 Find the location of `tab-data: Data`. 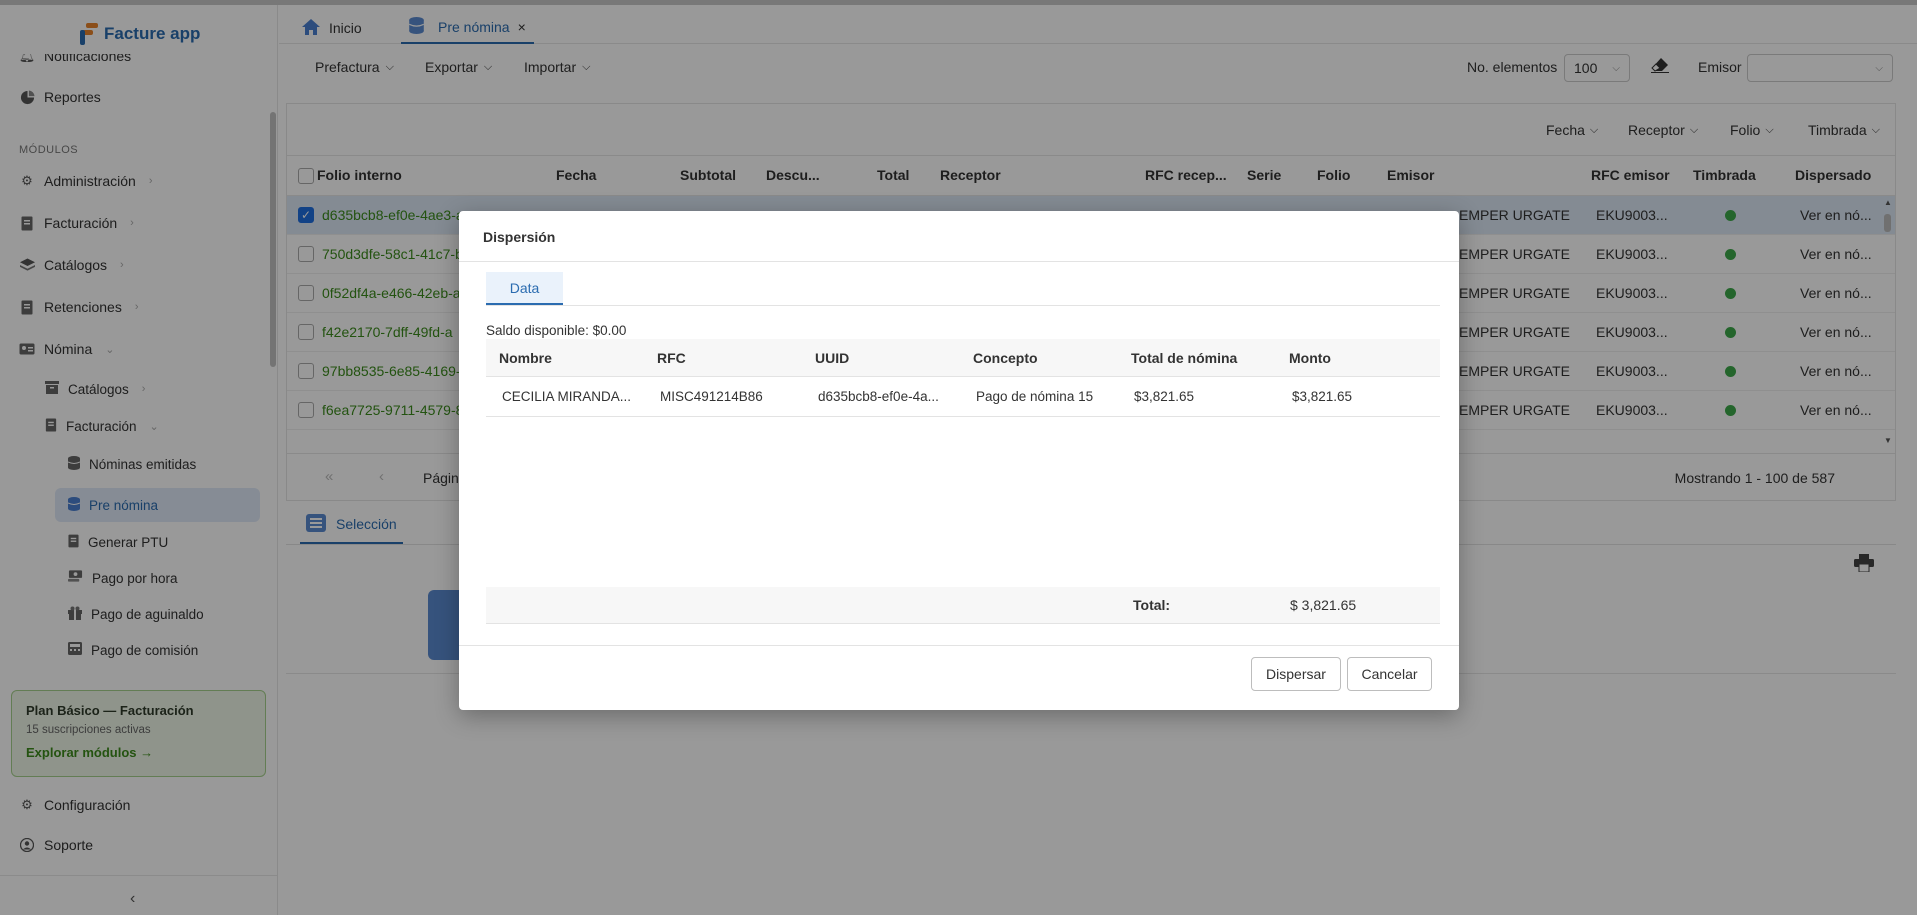

tab-data: Data is located at coordinates (524, 288).